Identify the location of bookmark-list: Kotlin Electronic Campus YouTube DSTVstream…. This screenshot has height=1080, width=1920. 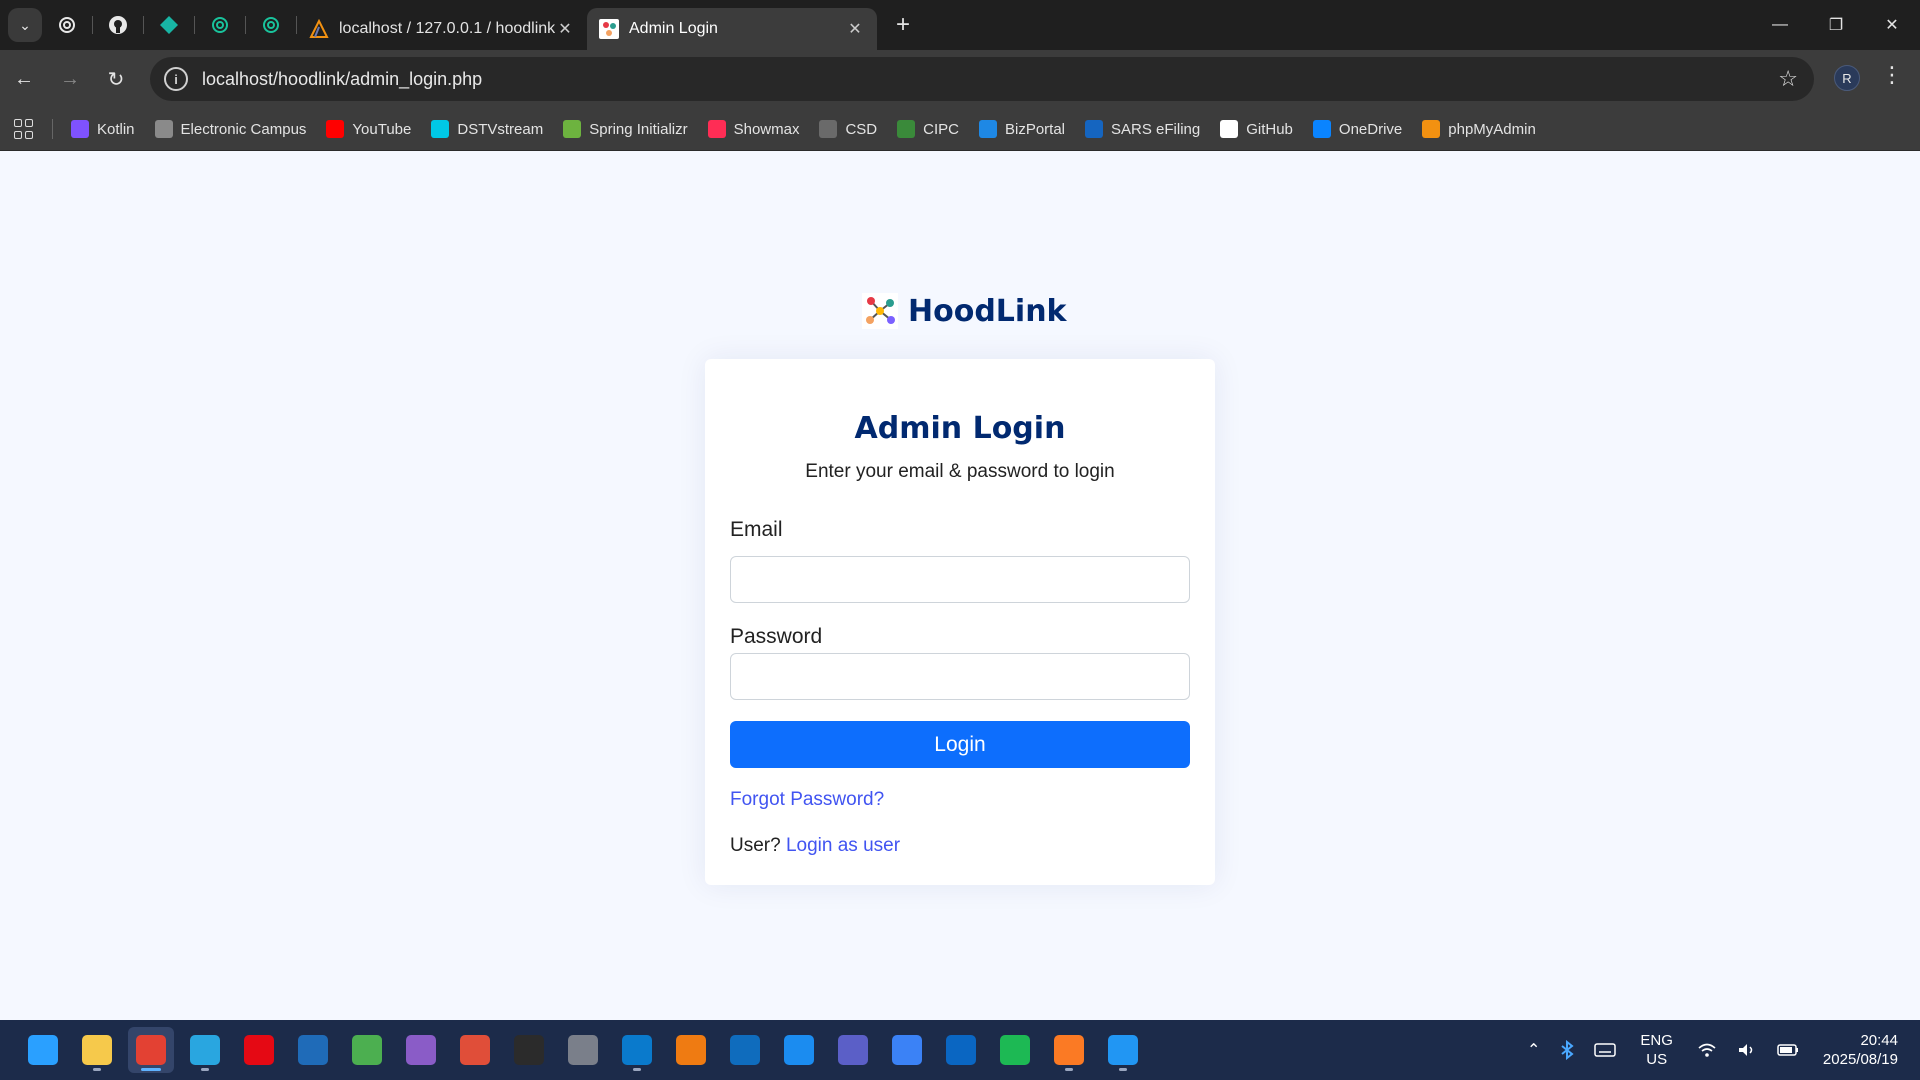
(813, 129).